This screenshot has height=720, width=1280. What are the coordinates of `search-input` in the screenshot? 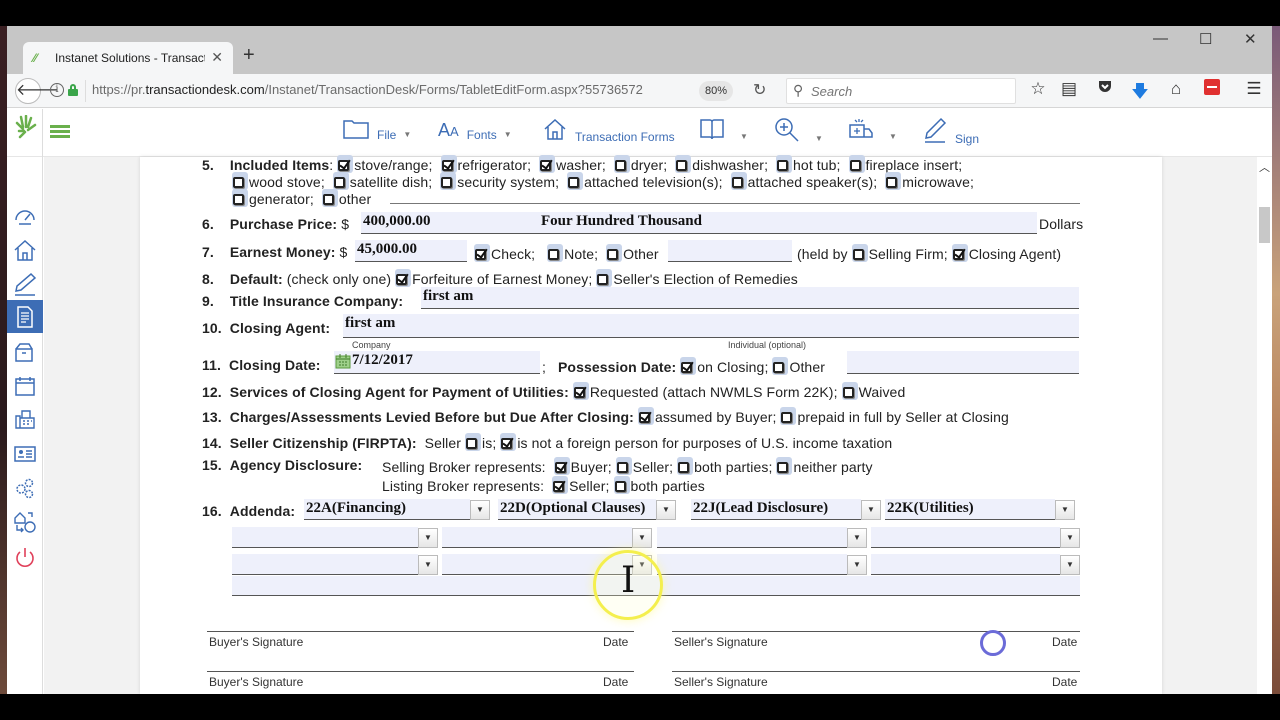 It's located at (911, 91).